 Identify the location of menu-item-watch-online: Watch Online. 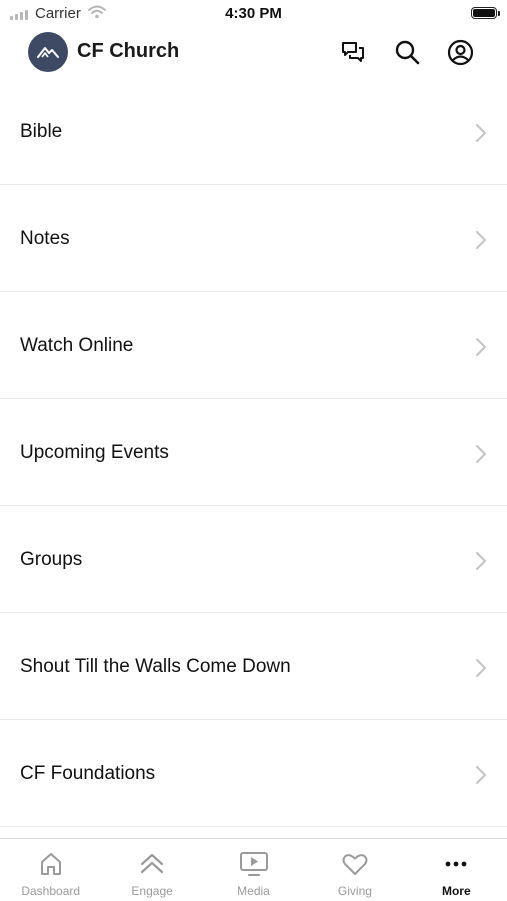
(253, 345).